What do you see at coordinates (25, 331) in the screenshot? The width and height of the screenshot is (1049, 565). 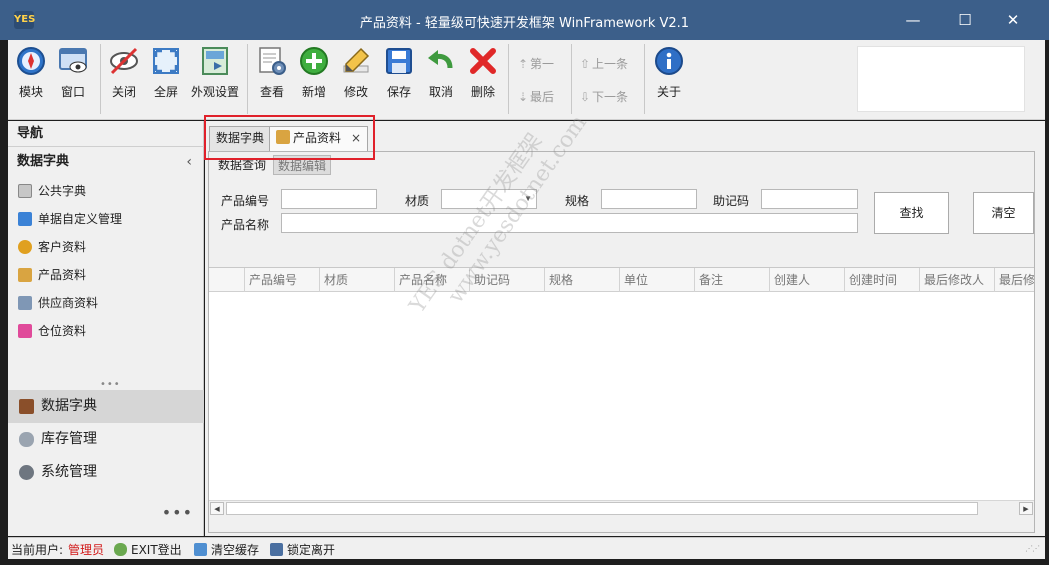 I see `storage-icon` at bounding box center [25, 331].